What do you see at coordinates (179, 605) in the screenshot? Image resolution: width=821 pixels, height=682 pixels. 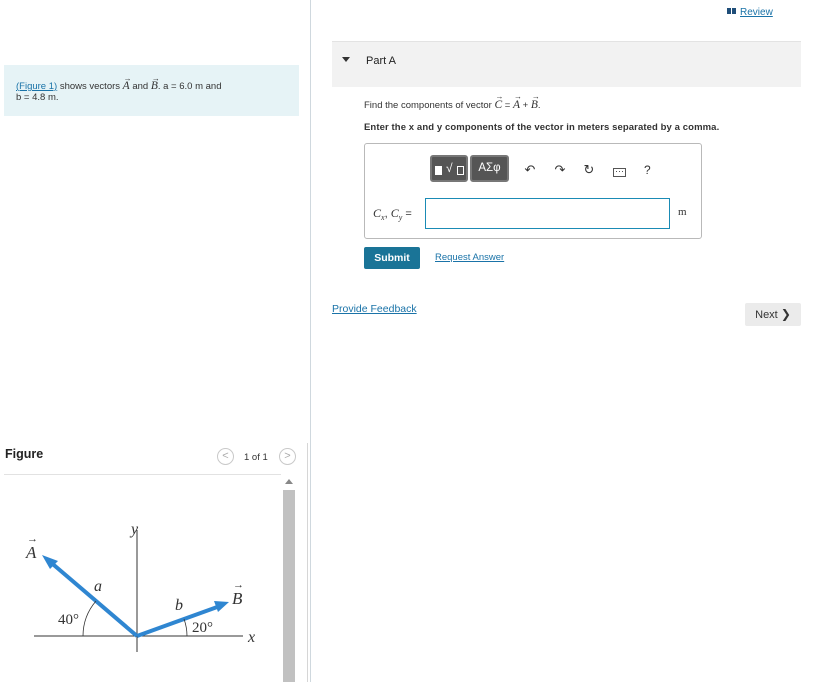 I see `magnitude-b-label: b` at bounding box center [179, 605].